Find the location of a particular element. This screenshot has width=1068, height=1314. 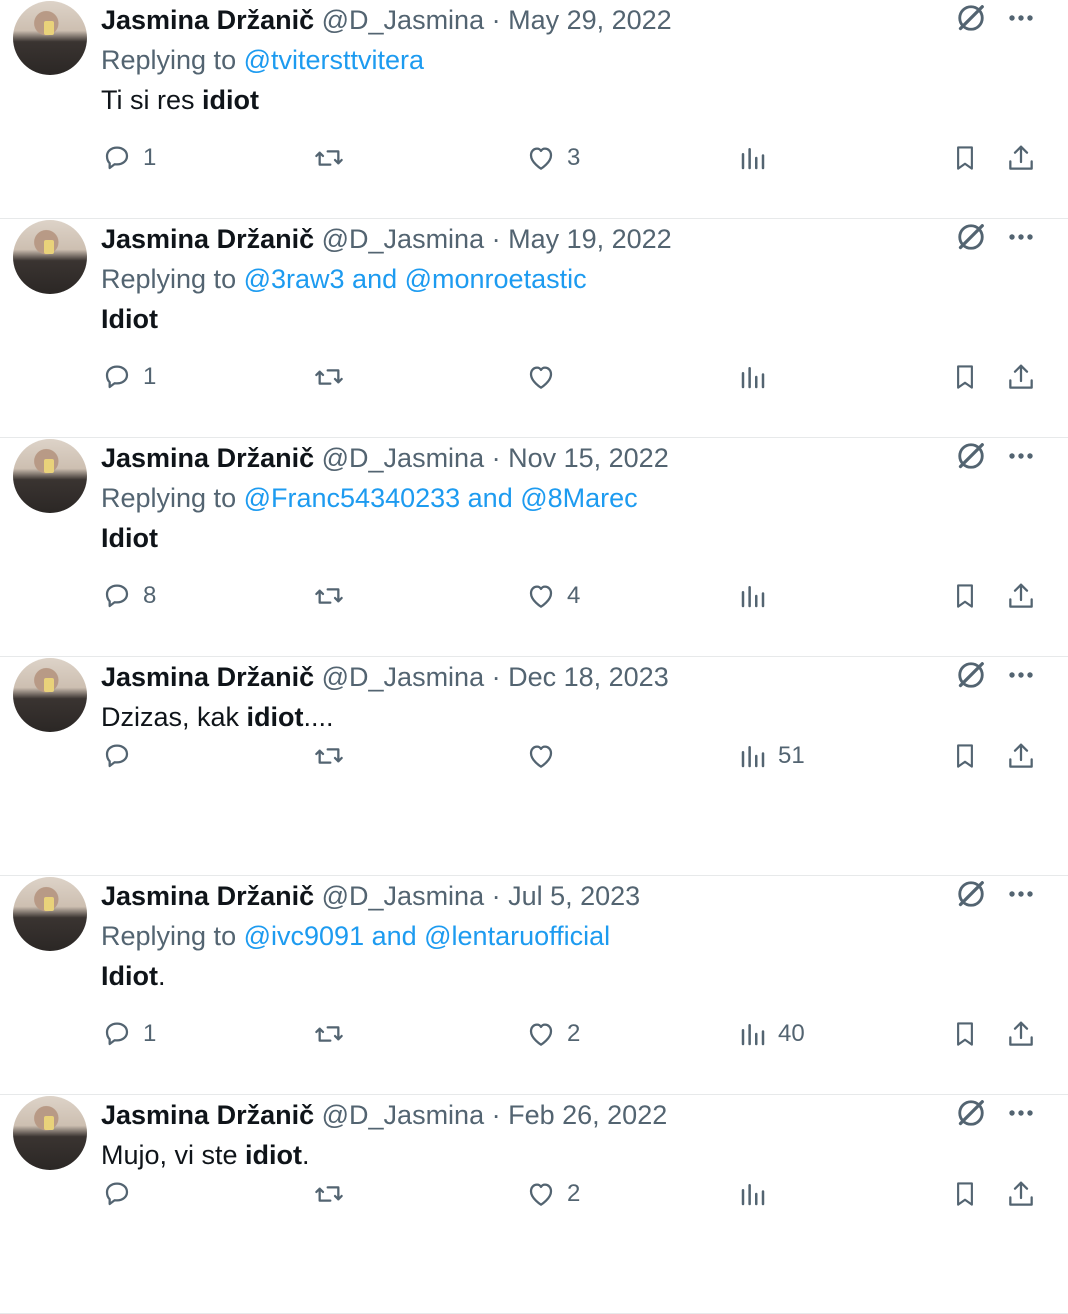

replying-to: Replying to @Franc54340233 and @8Marec is located at coordinates (369, 498).